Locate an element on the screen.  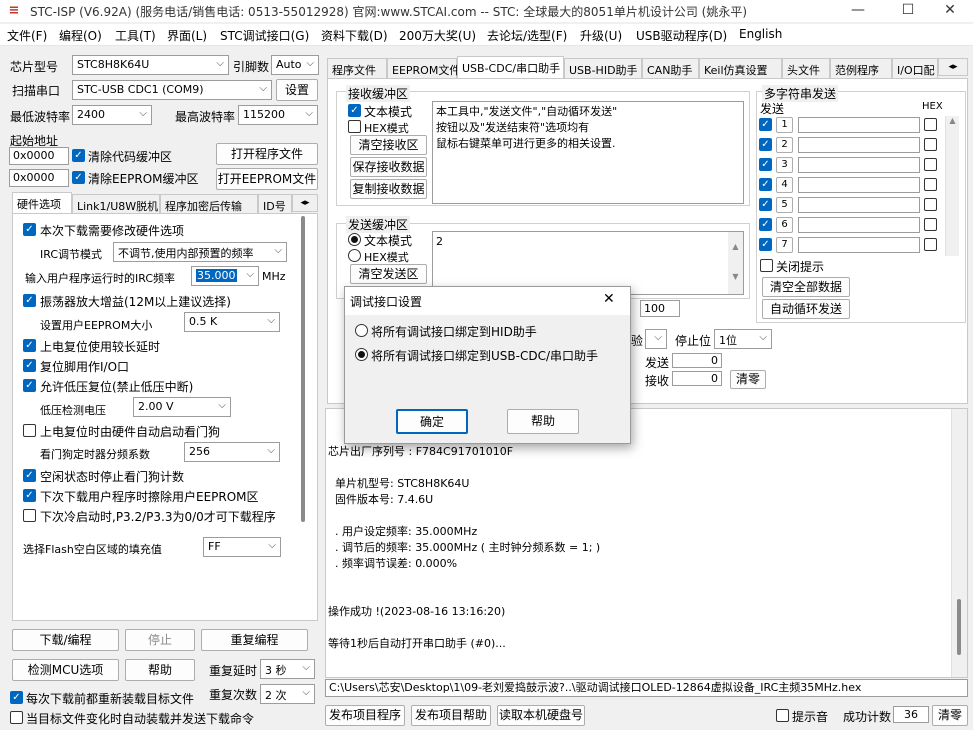
clear-code-checkbox: ✓ is located at coordinates (78, 155).